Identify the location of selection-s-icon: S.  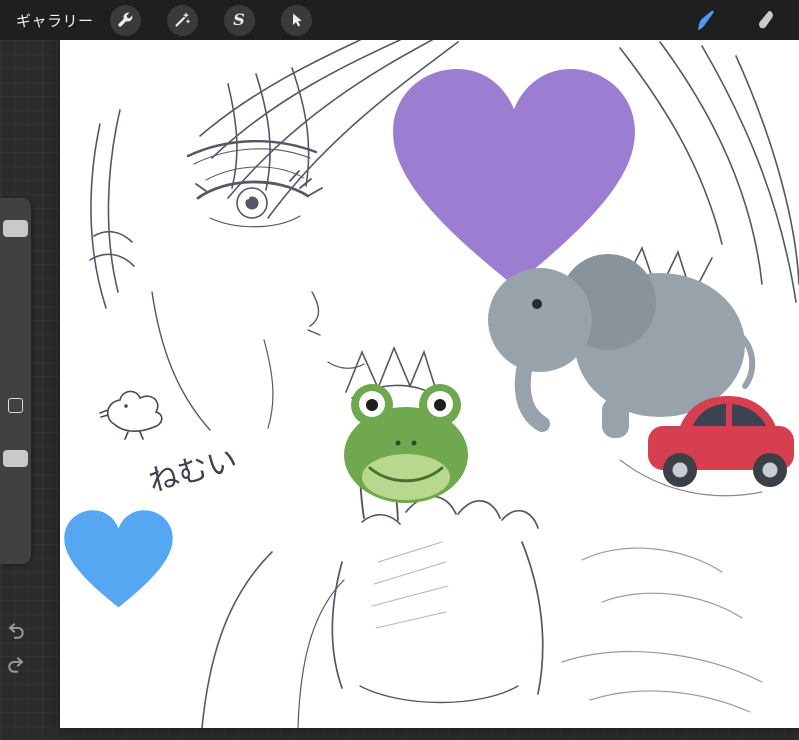
(239, 19).